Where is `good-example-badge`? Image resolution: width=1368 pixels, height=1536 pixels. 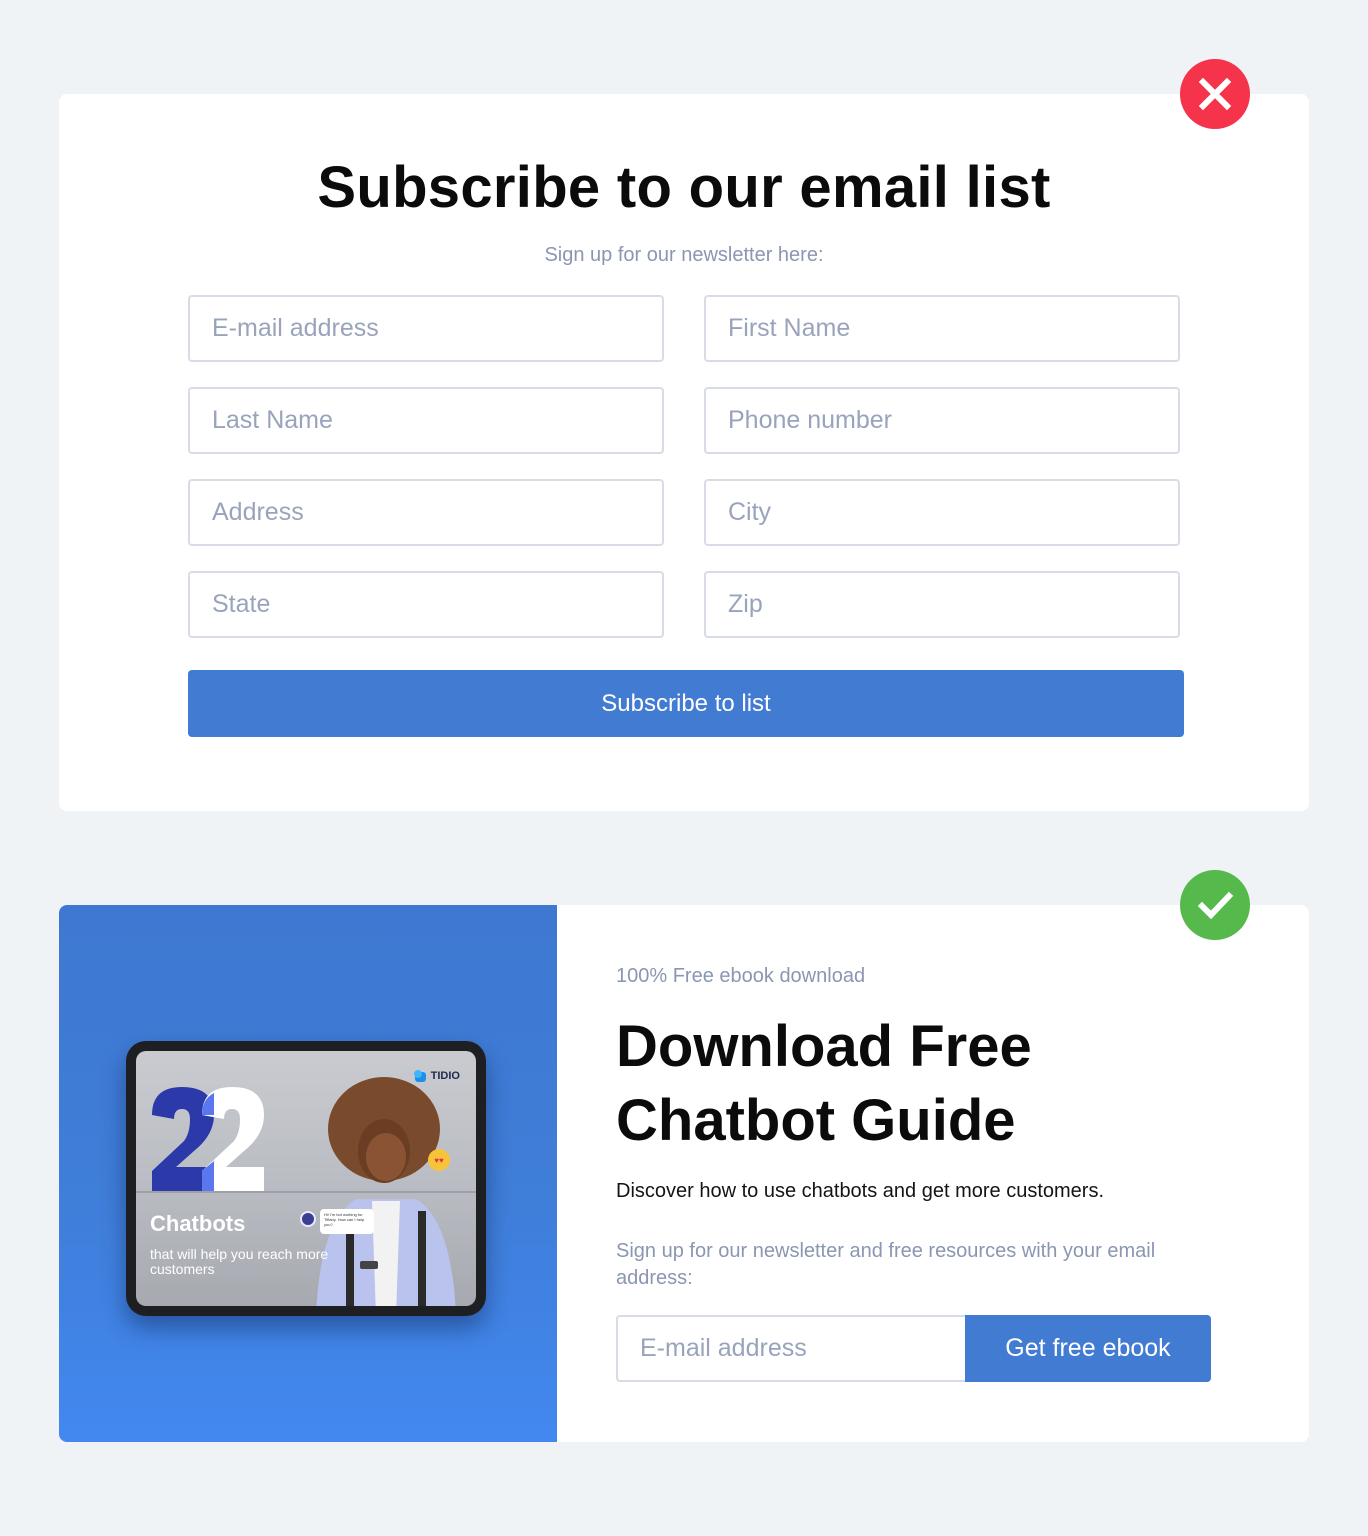 good-example-badge is located at coordinates (1215, 905).